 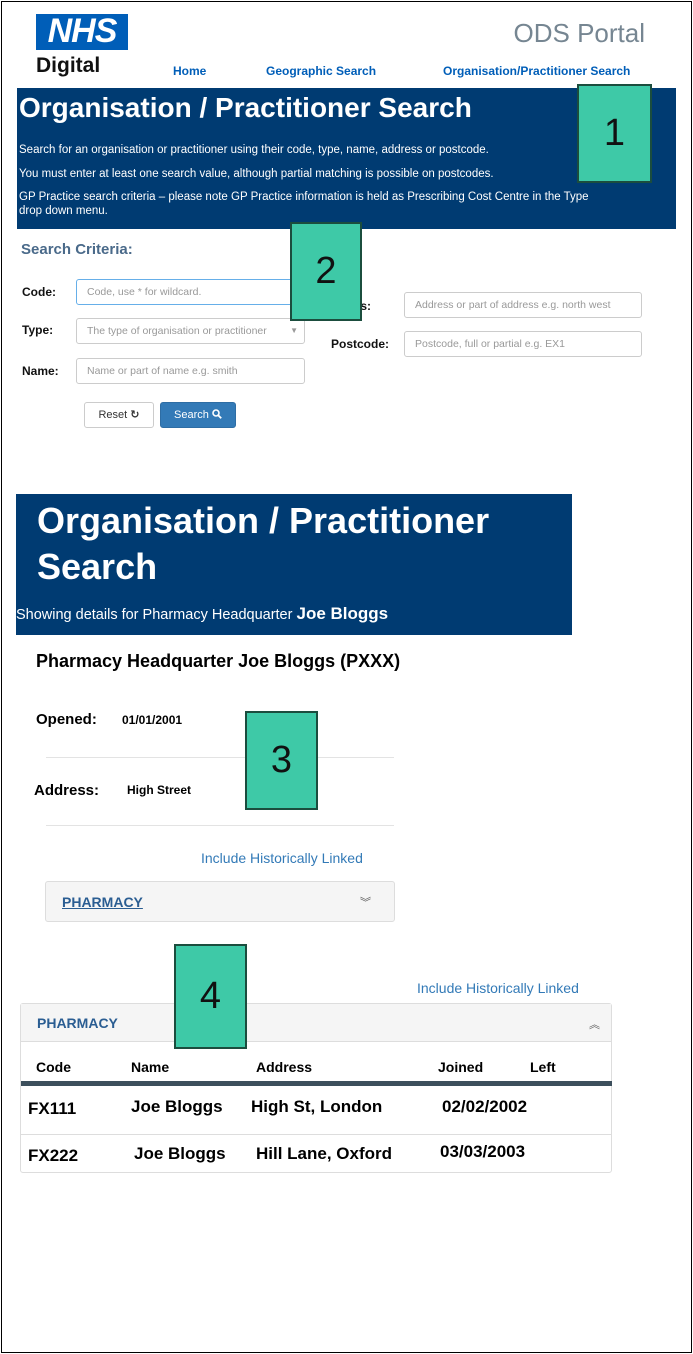 I want to click on type-select-value: The type of organisation or practitioner, so click(x=177, y=331).